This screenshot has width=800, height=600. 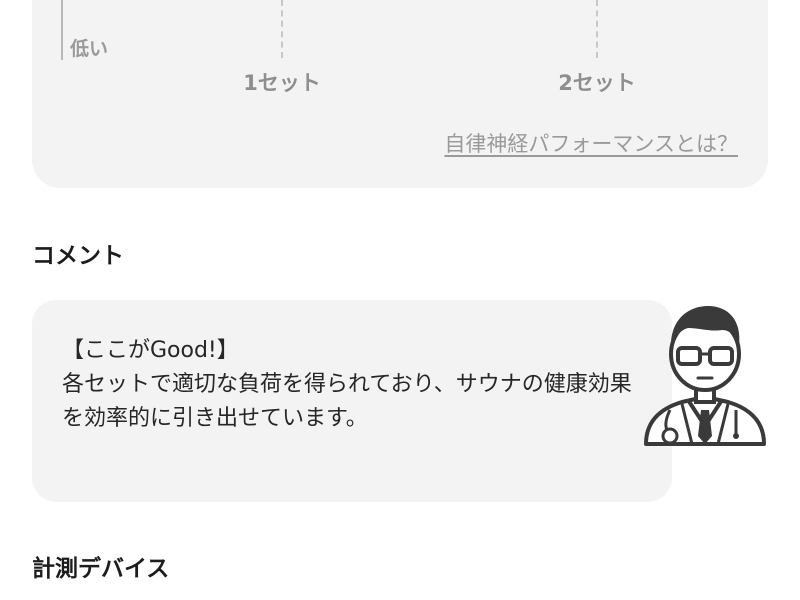 What do you see at coordinates (705, 378) in the screenshot?
I see `doctor-icon` at bounding box center [705, 378].